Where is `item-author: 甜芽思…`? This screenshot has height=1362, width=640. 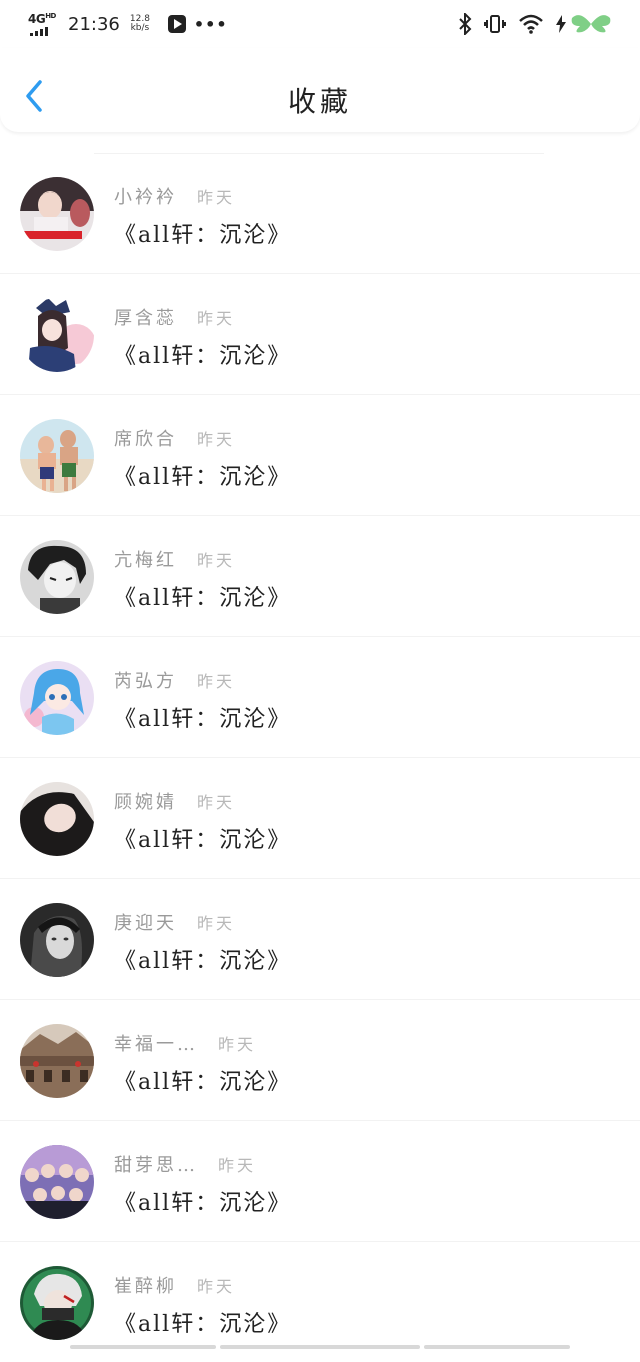
item-author: 甜芽思… is located at coordinates (156, 1165).